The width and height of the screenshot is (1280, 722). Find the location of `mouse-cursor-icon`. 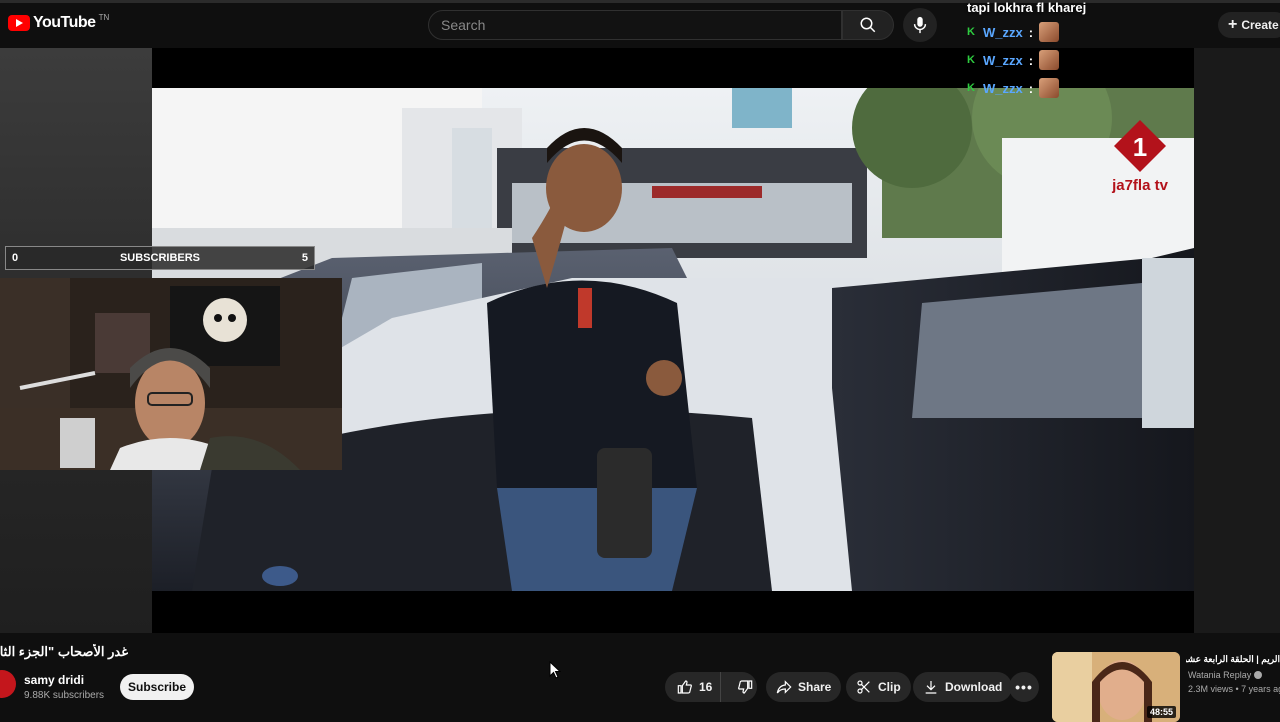

mouse-cursor-icon is located at coordinates (555, 672).